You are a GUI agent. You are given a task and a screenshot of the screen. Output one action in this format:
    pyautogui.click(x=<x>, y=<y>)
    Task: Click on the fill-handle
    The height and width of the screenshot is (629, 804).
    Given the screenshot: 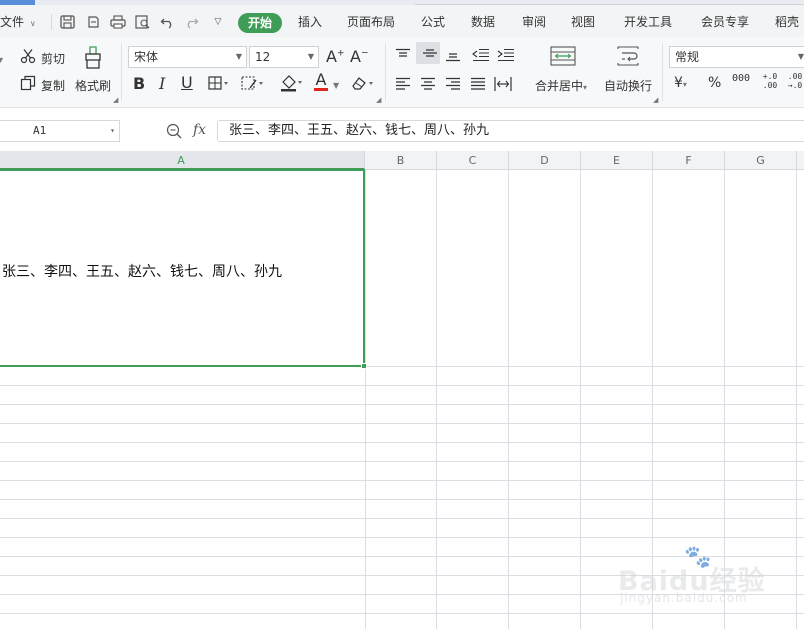 What is the action you would take?
    pyautogui.click(x=364, y=366)
    